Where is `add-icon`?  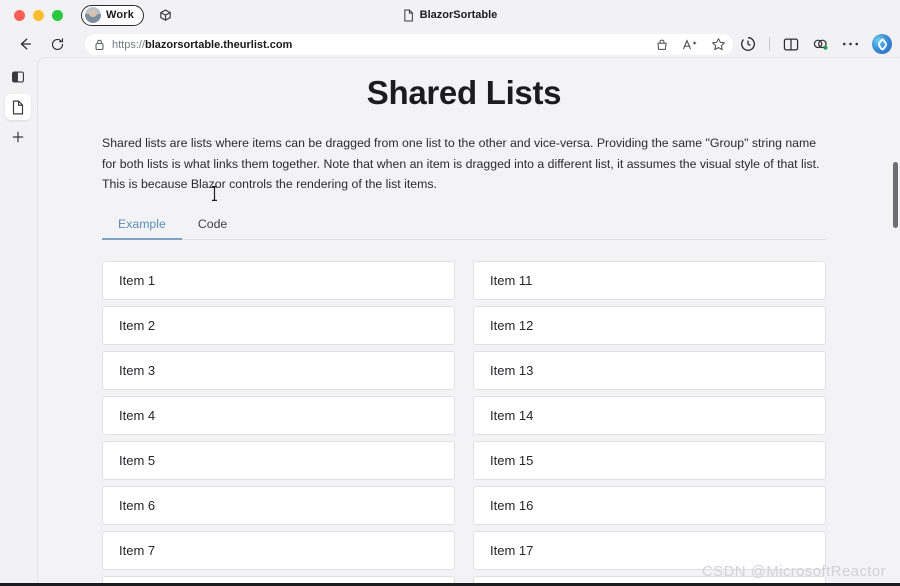
add-icon is located at coordinates (18, 137).